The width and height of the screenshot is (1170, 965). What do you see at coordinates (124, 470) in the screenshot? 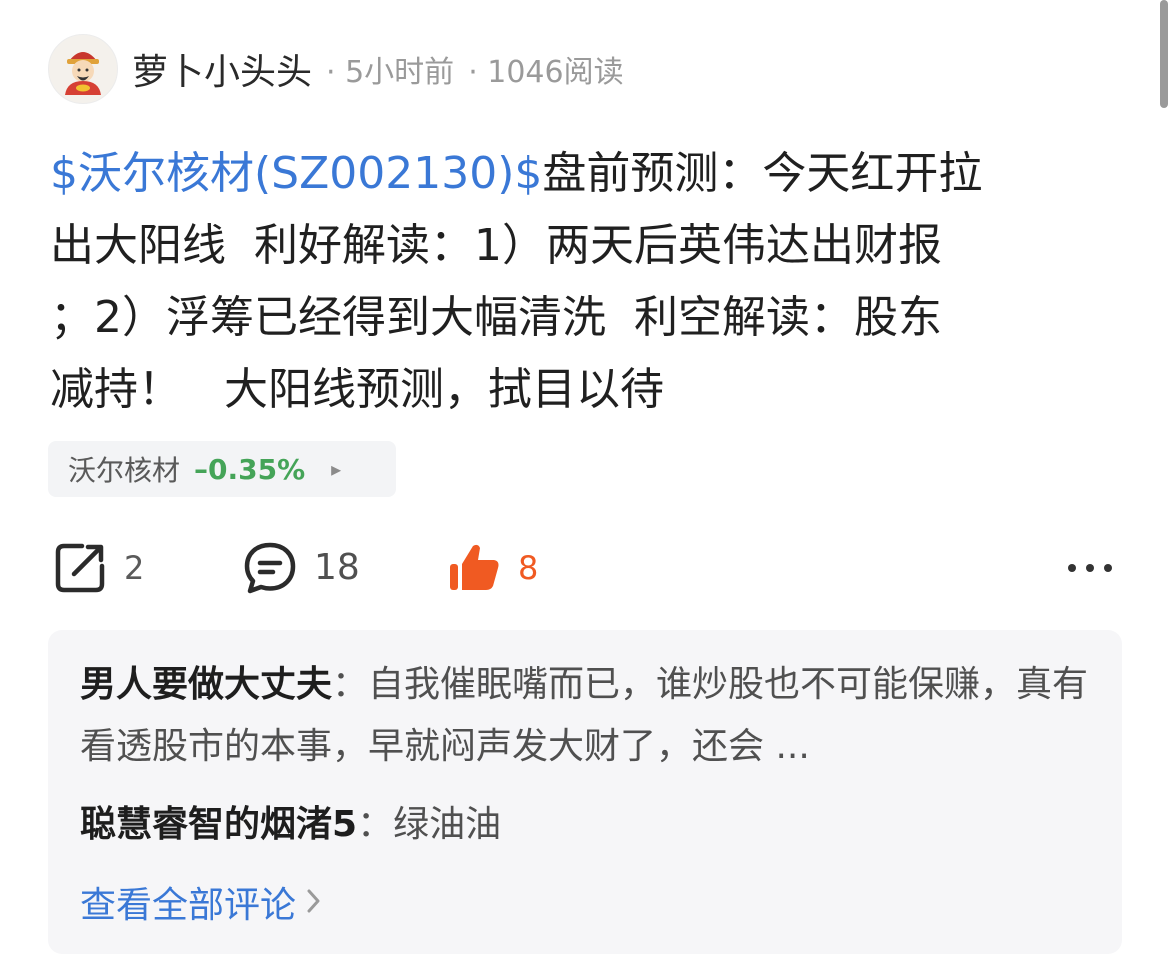
I see `stock-chip-name: 沃尔核材` at bounding box center [124, 470].